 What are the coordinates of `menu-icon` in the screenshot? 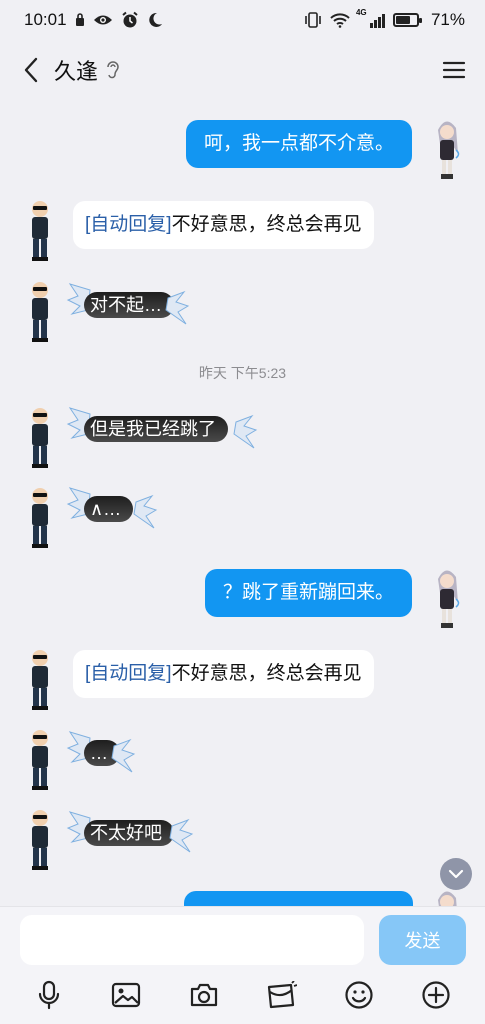 It's located at (454, 70).